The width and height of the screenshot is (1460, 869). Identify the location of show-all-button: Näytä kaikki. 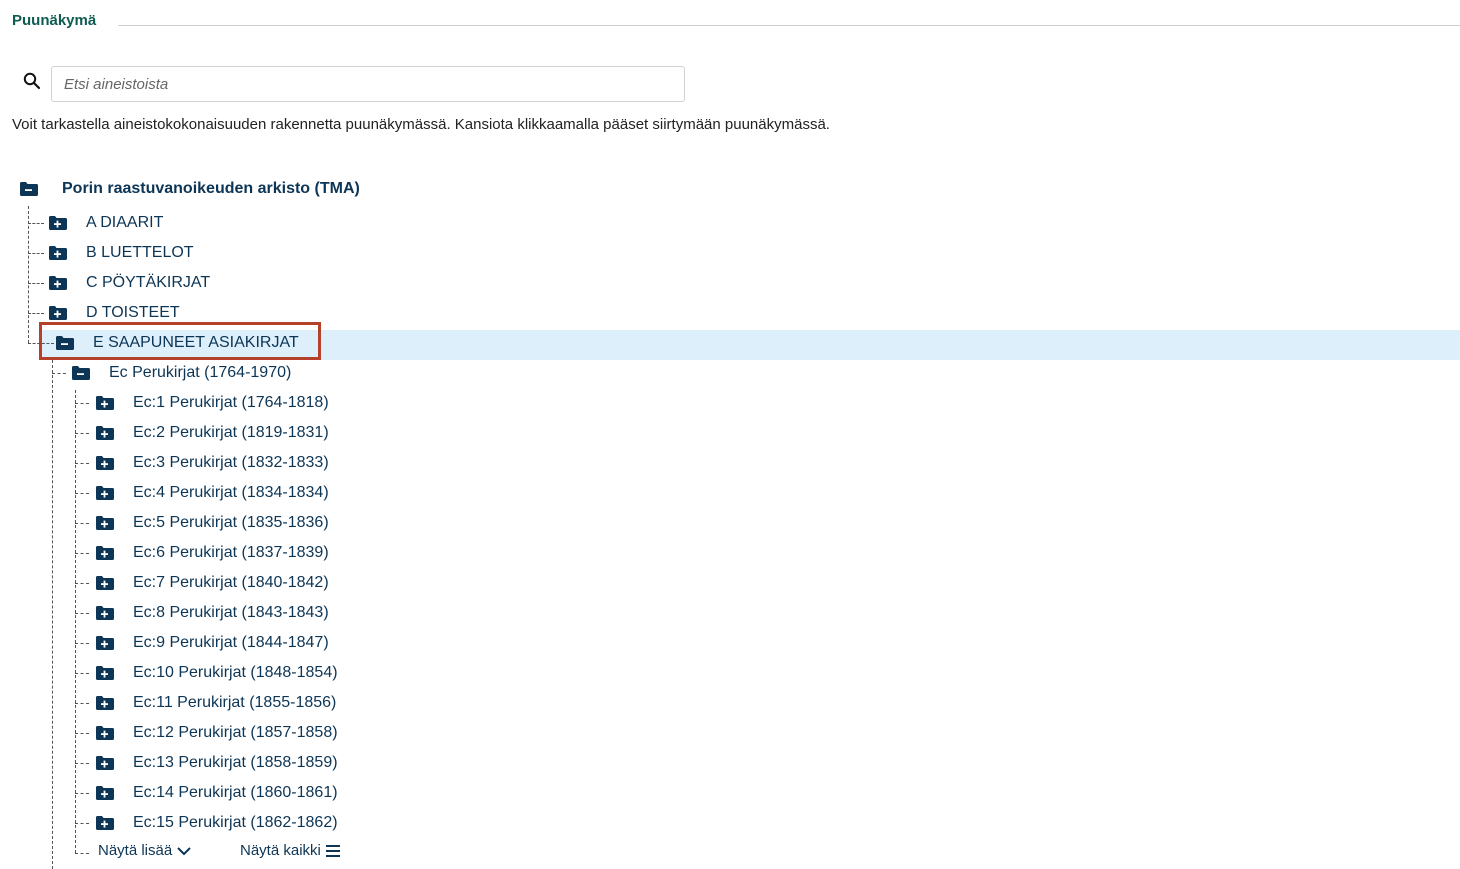
(290, 850).